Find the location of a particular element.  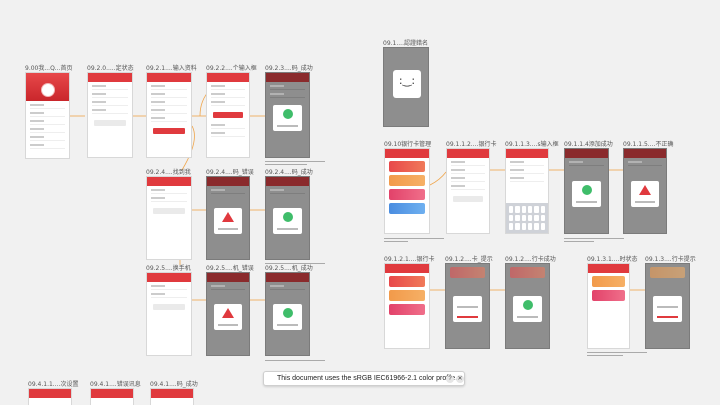

artboard-find: 09.2.4....找到我 is located at coordinates (169, 214).